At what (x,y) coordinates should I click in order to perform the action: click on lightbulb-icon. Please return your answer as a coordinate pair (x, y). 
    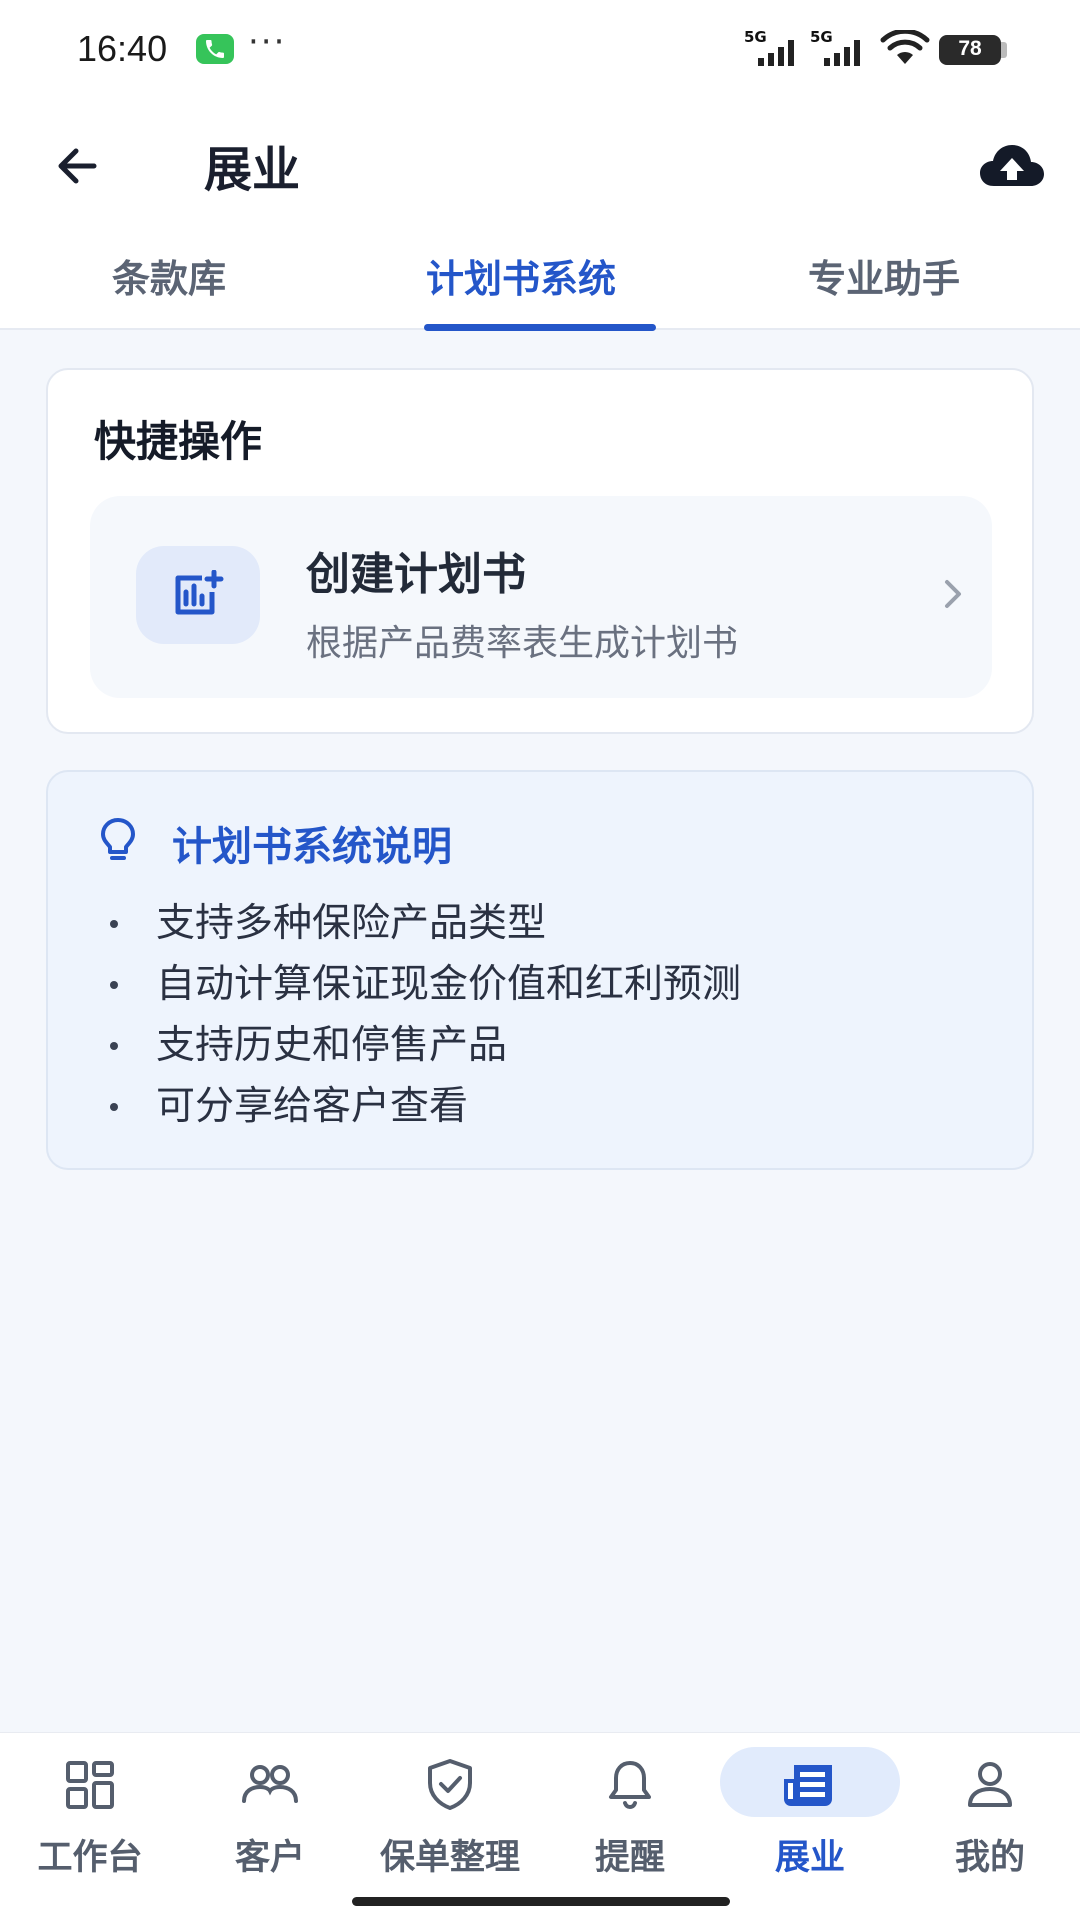
    Looking at the image, I should click on (118, 839).